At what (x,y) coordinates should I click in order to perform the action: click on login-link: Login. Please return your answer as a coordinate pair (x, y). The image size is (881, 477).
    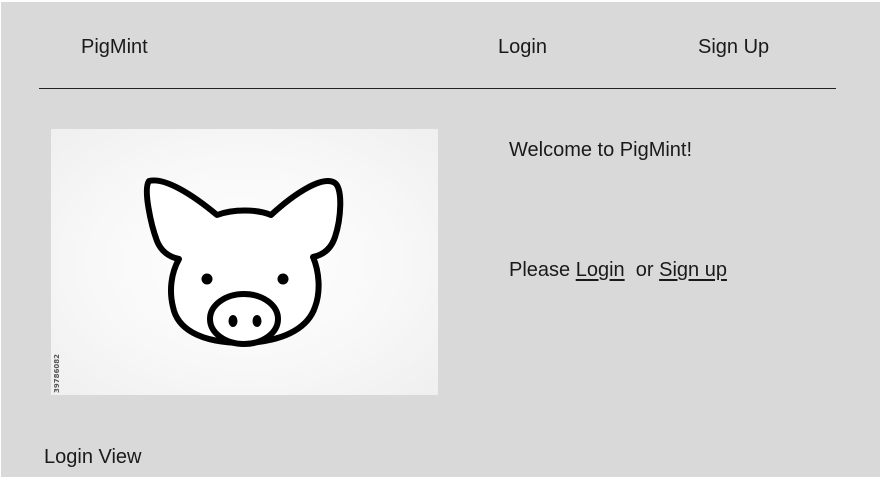
    Looking at the image, I should click on (600, 270).